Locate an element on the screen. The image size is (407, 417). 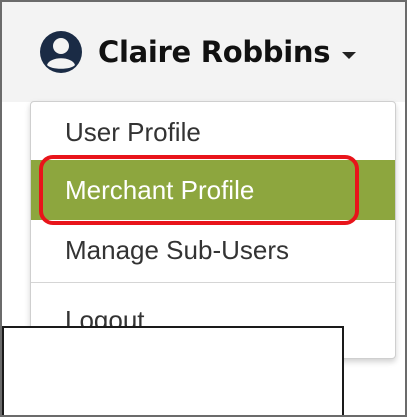
menu-item-manage-sub-users: Manage Sub-Users is located at coordinates (213, 250).